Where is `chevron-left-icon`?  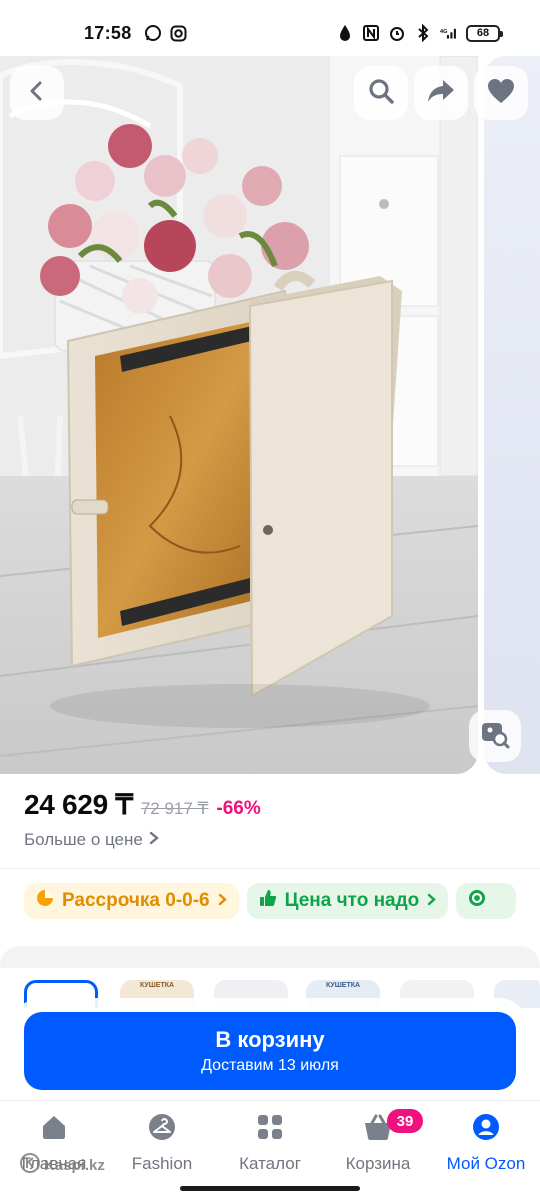
chevron-left-icon is located at coordinates (37, 93).